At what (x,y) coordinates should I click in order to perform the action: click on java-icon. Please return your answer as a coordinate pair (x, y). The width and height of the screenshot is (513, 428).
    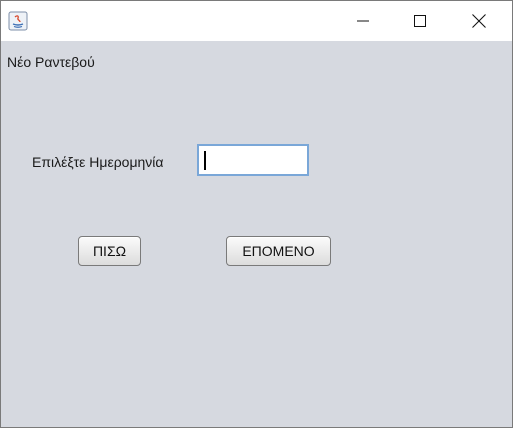
    Looking at the image, I should click on (18, 21).